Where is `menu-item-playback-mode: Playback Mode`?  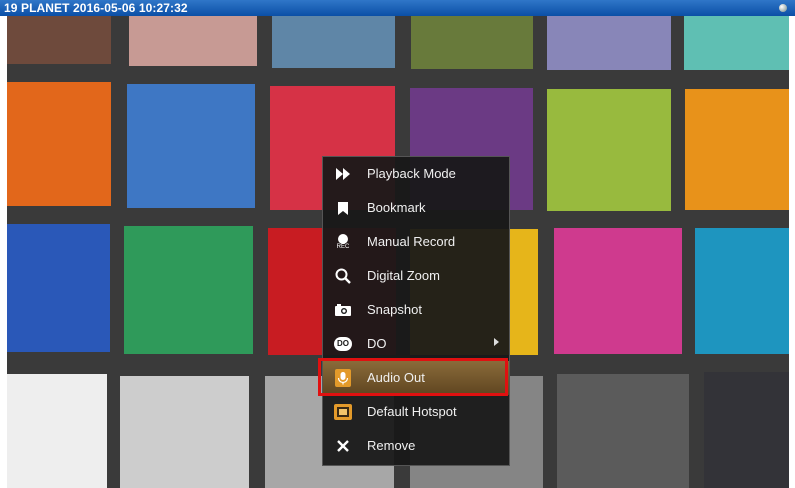
menu-item-playback-mode: Playback Mode is located at coordinates (416, 174).